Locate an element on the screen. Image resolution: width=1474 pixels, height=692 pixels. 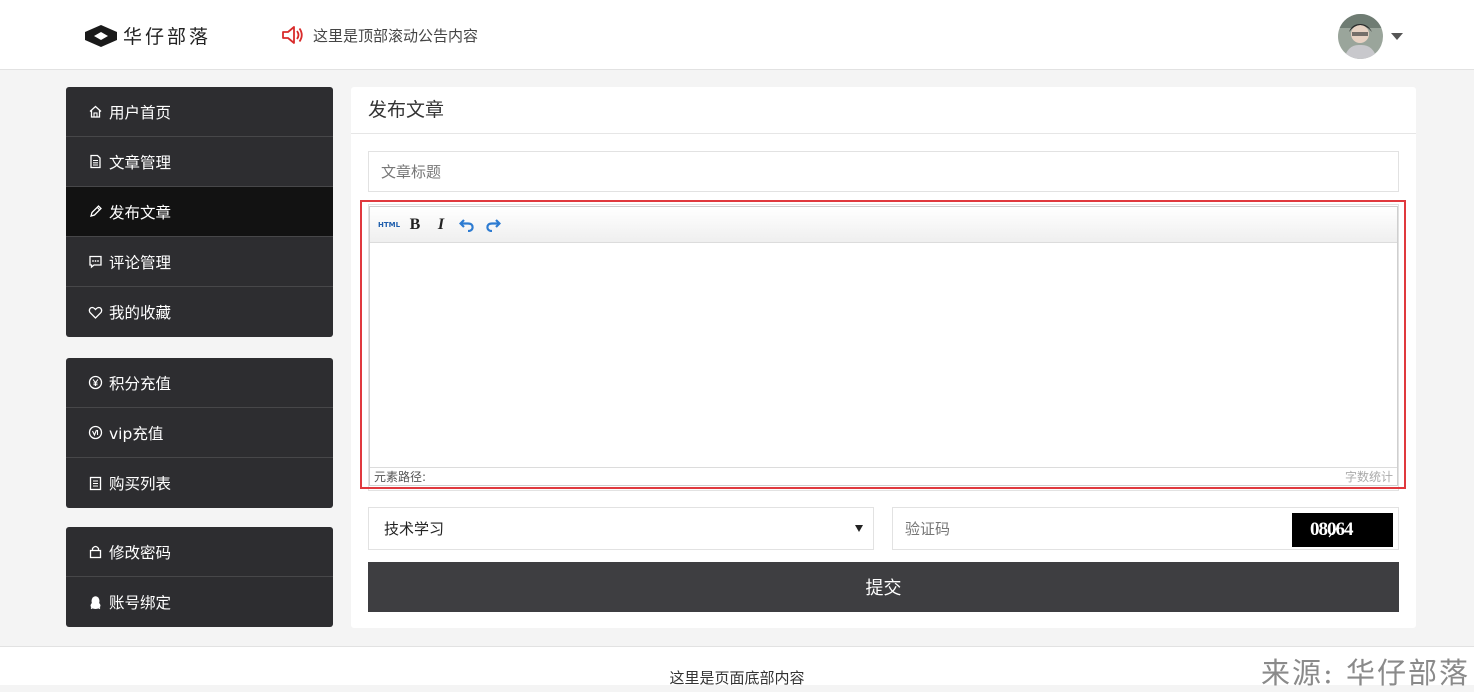
logo-mark-icon is located at coordinates (101, 35).